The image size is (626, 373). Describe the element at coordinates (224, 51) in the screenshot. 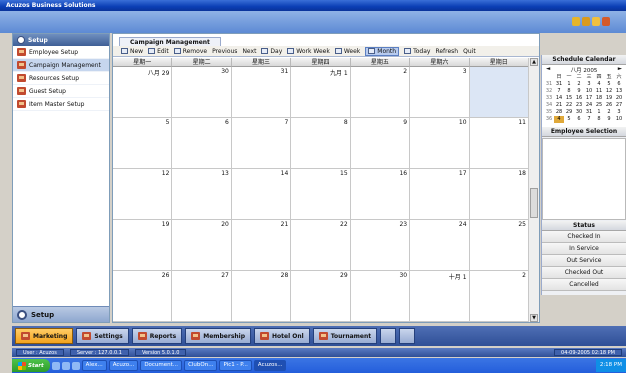

I see `toolbar-button-previous: Previous` at that location.